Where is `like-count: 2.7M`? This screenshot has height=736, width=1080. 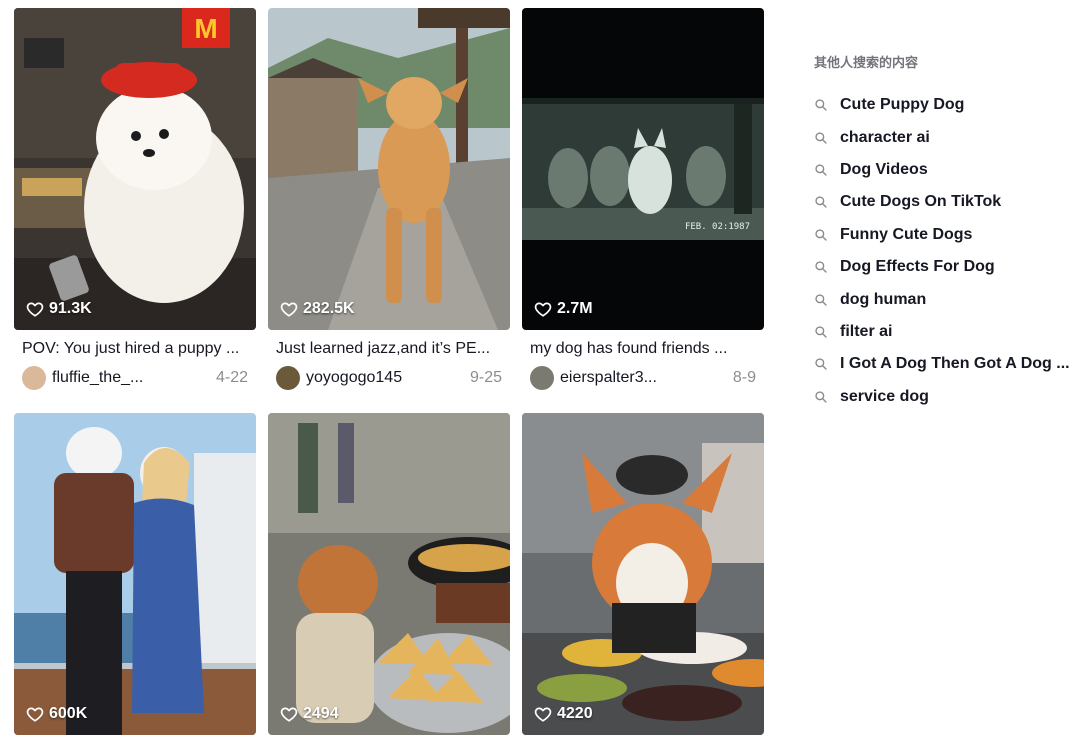 like-count: 2.7M is located at coordinates (563, 309).